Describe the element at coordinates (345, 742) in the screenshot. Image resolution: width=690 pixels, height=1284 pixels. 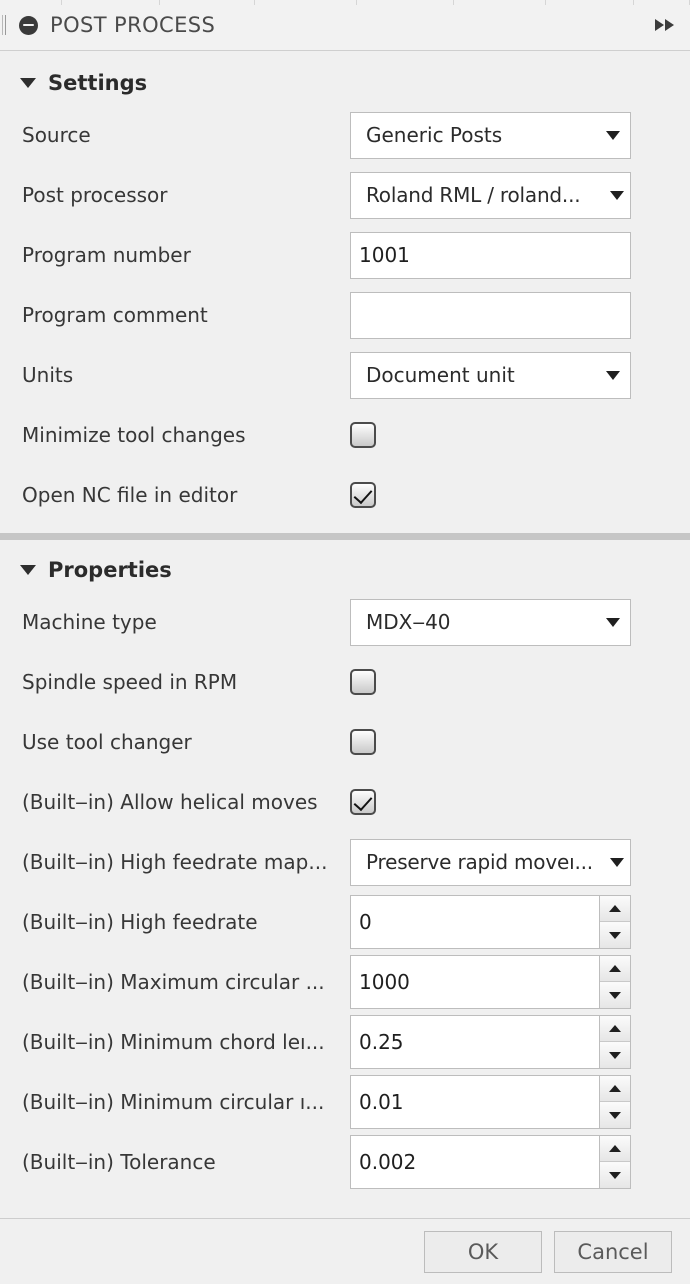
I see `row-use-tool-changer: Use tool changer` at that location.